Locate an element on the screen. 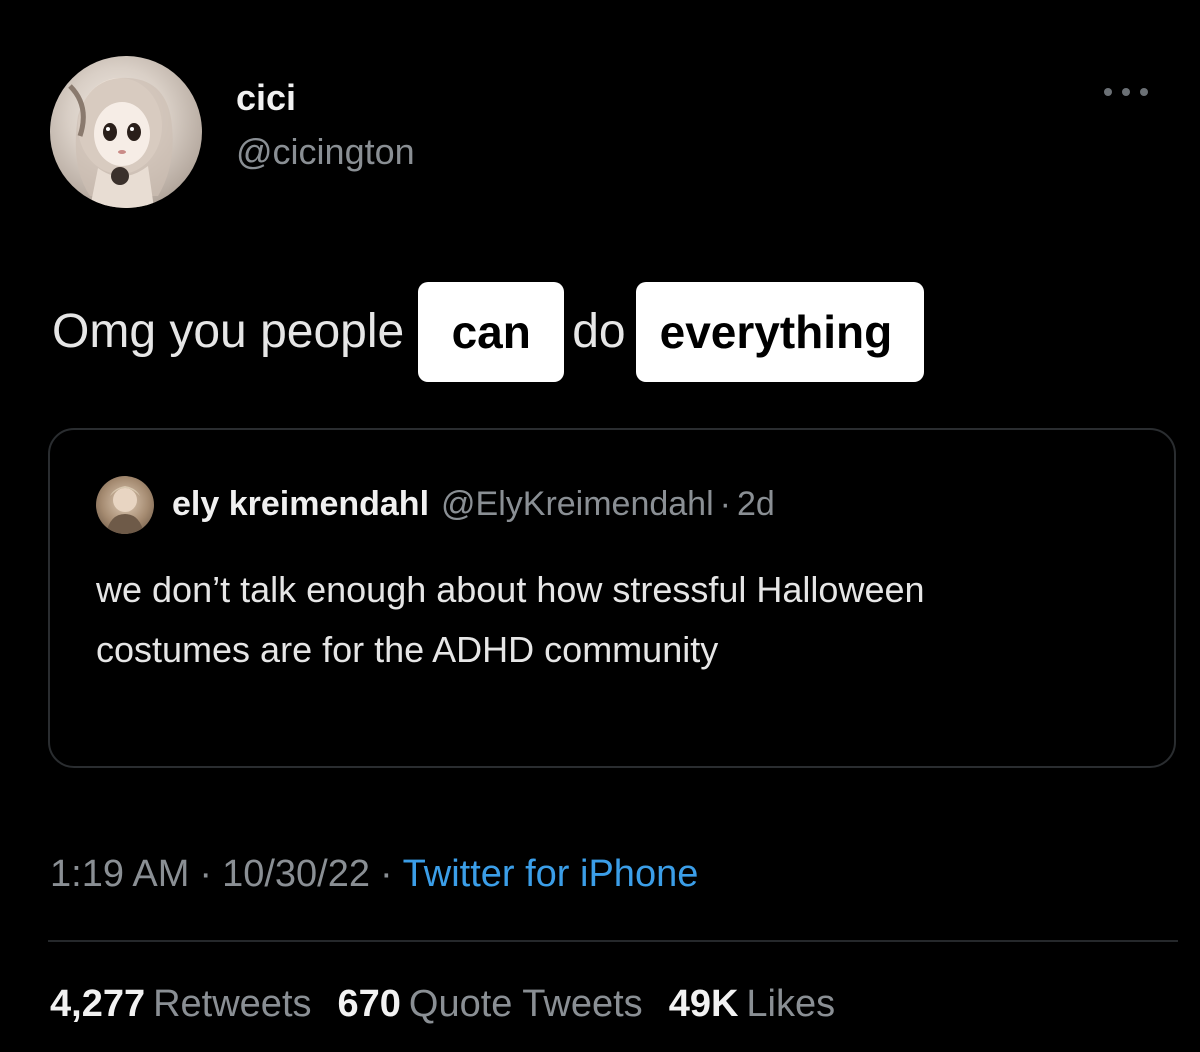 This screenshot has height=1052, width=1200. tweet-text: Omg you people can do everything is located at coordinates (488, 332).